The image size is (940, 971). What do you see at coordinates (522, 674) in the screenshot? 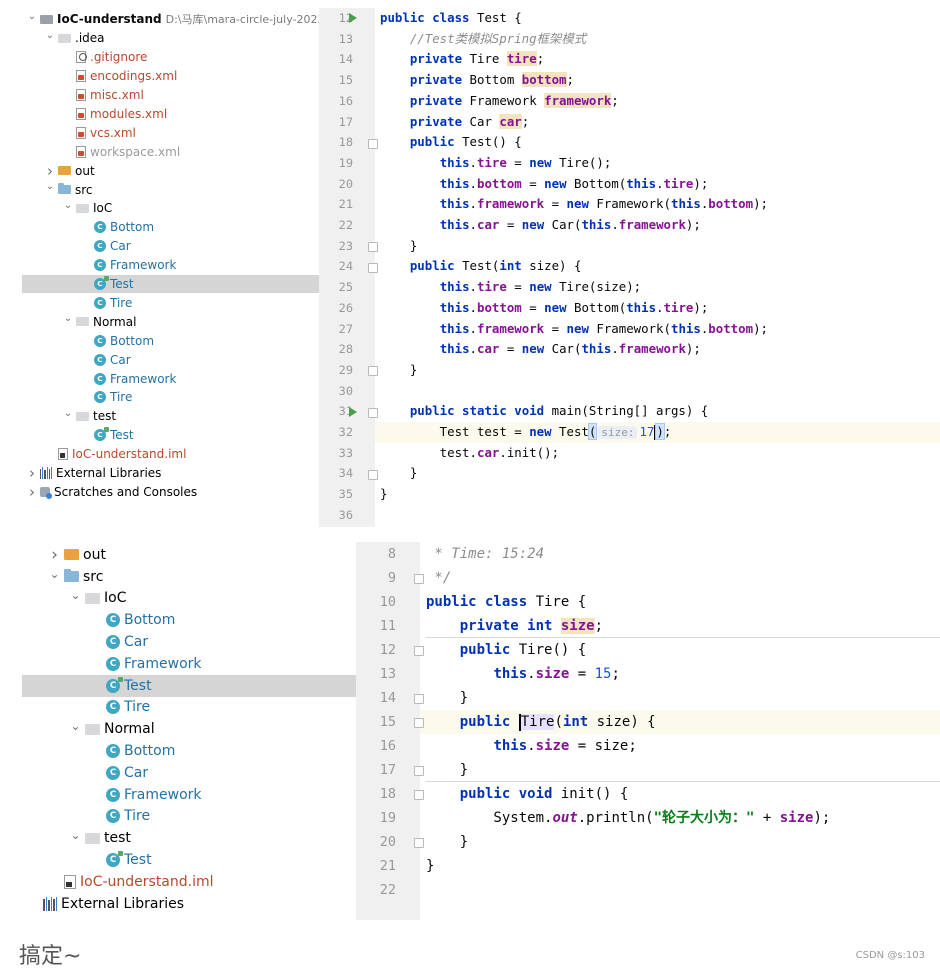
I see `code-line: this.size = 15;` at bounding box center [522, 674].